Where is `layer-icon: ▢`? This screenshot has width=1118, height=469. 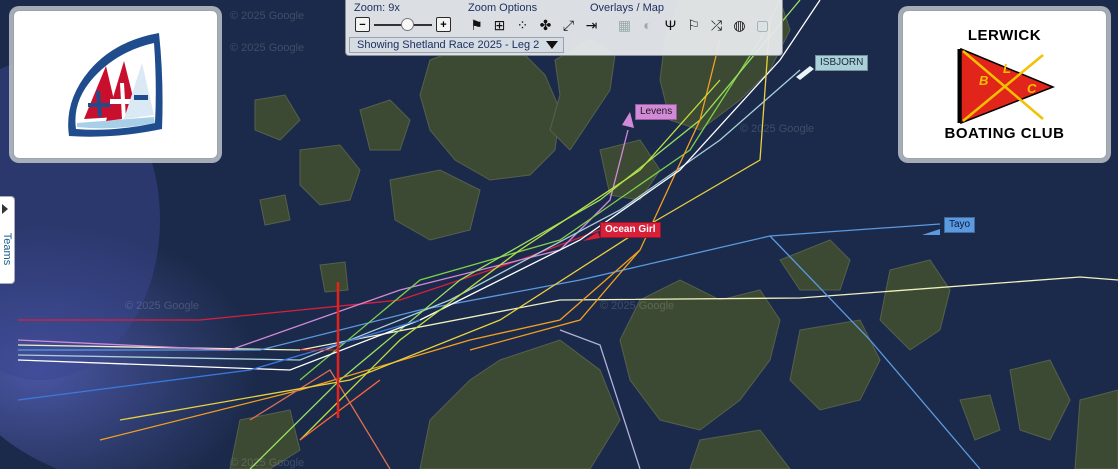
layer-icon: ▢ is located at coordinates (762, 25).